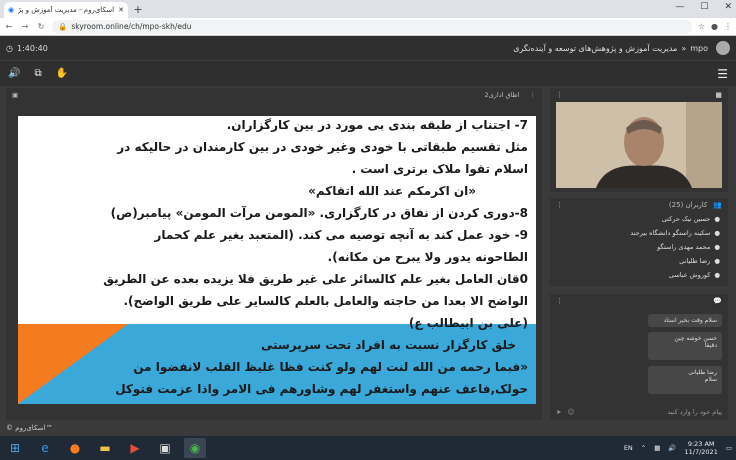 This screenshot has height=460, width=736. I want to click on language-indicator: EN, so click(628, 448).